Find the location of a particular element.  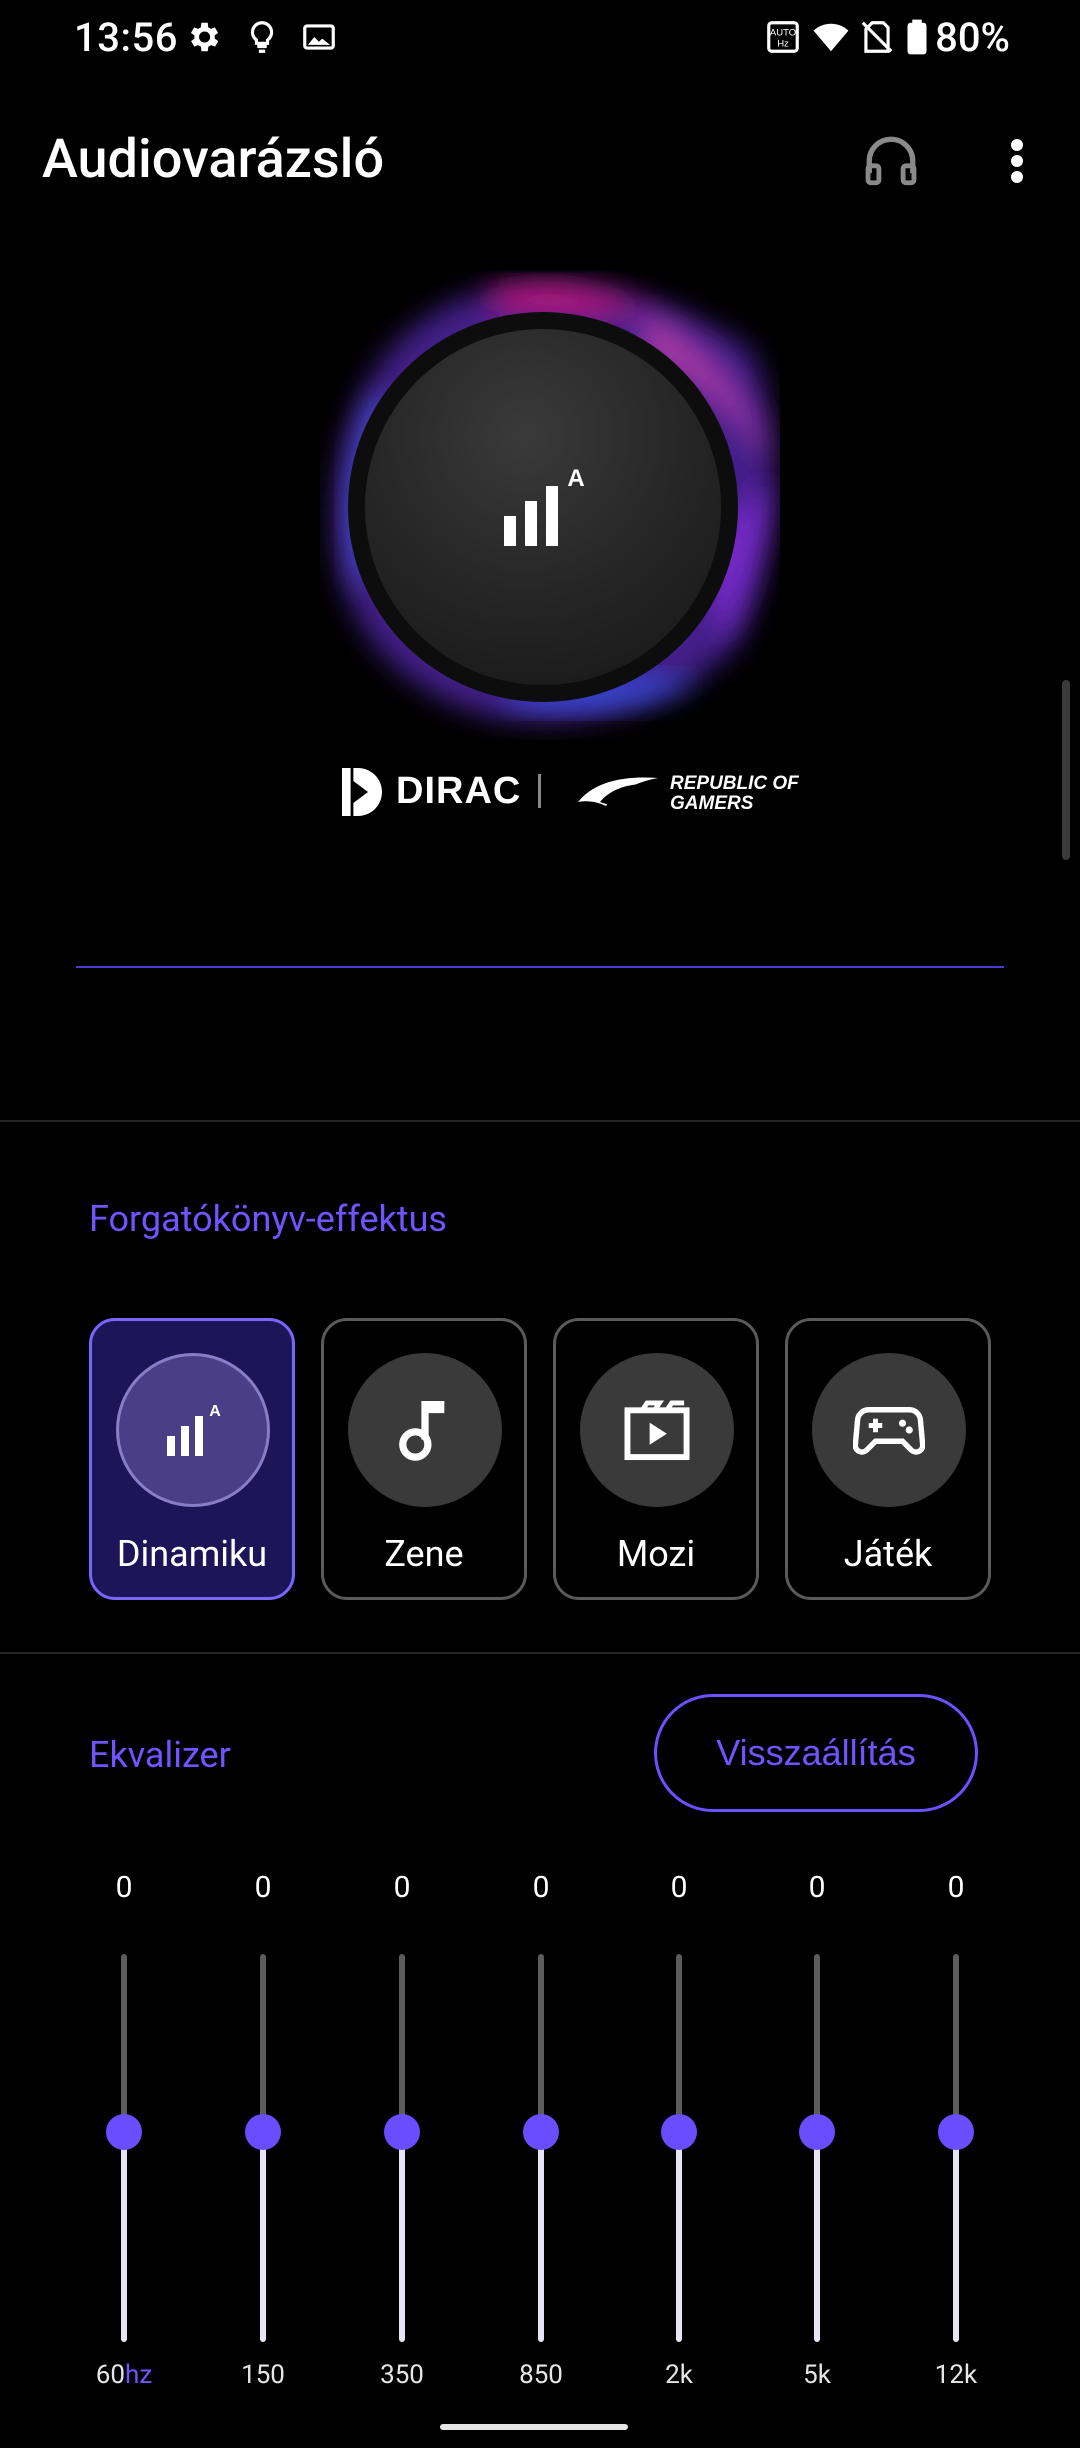

eq-band-850: 0 850 is located at coordinates (541, 2130).